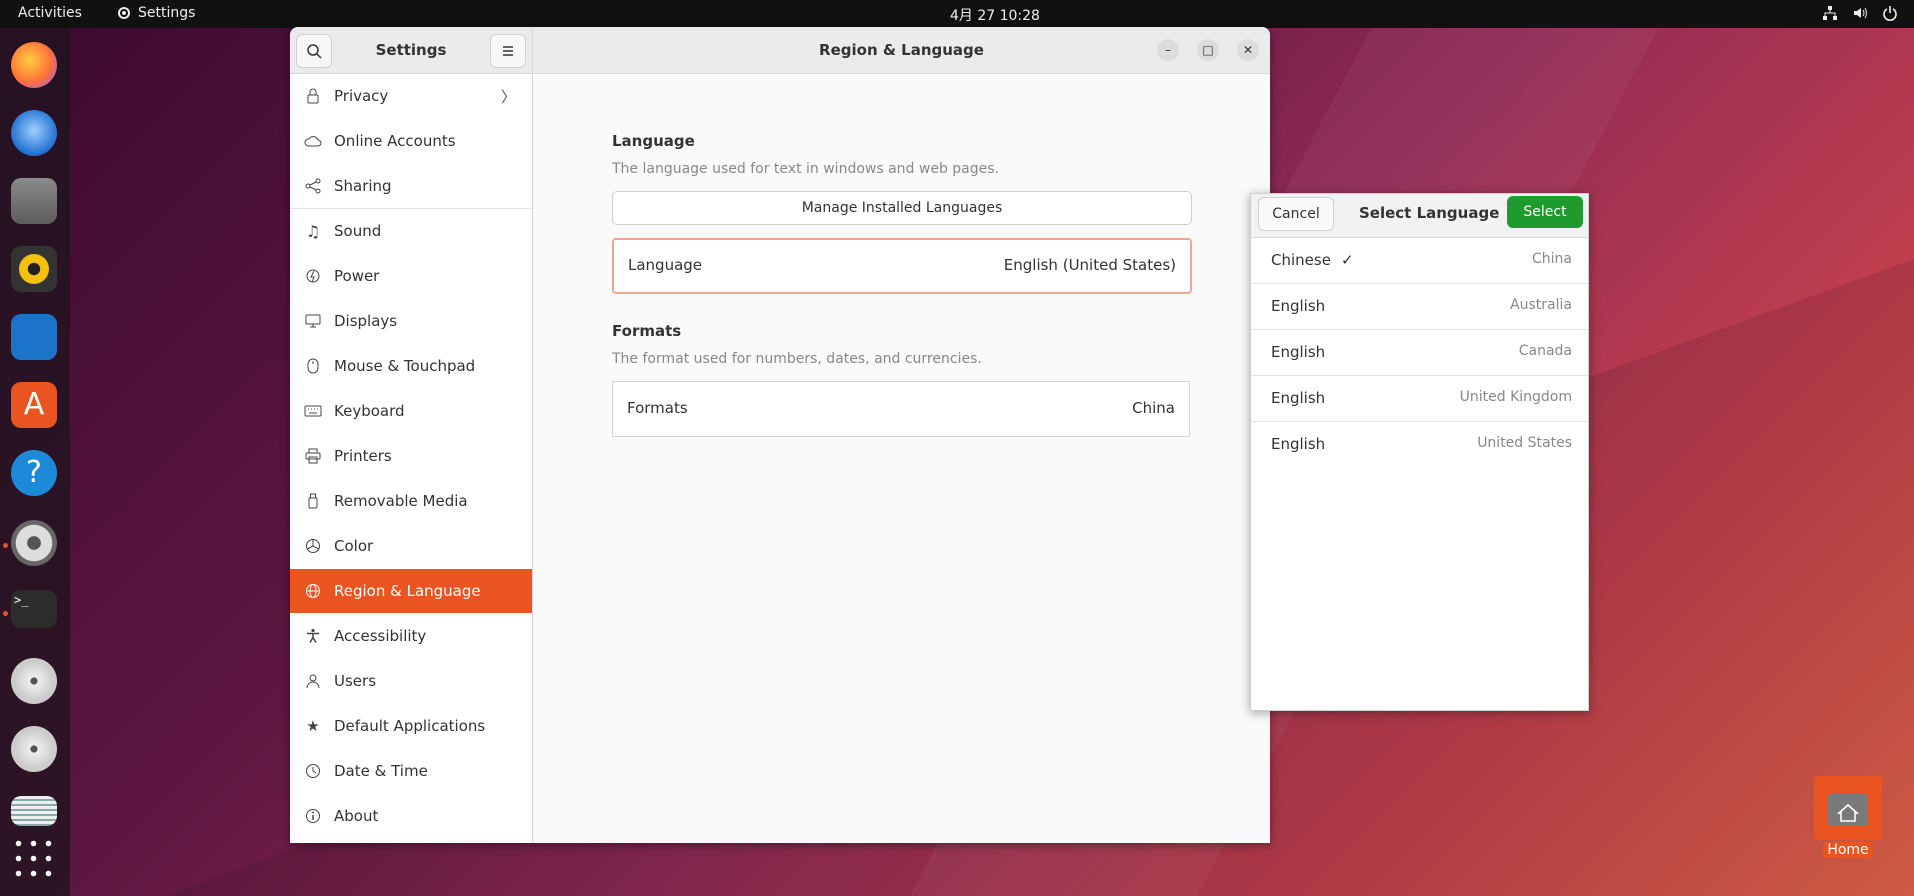 Image resolution: width=1914 pixels, height=896 pixels. I want to click on close-button: ✕, so click(1248, 50).